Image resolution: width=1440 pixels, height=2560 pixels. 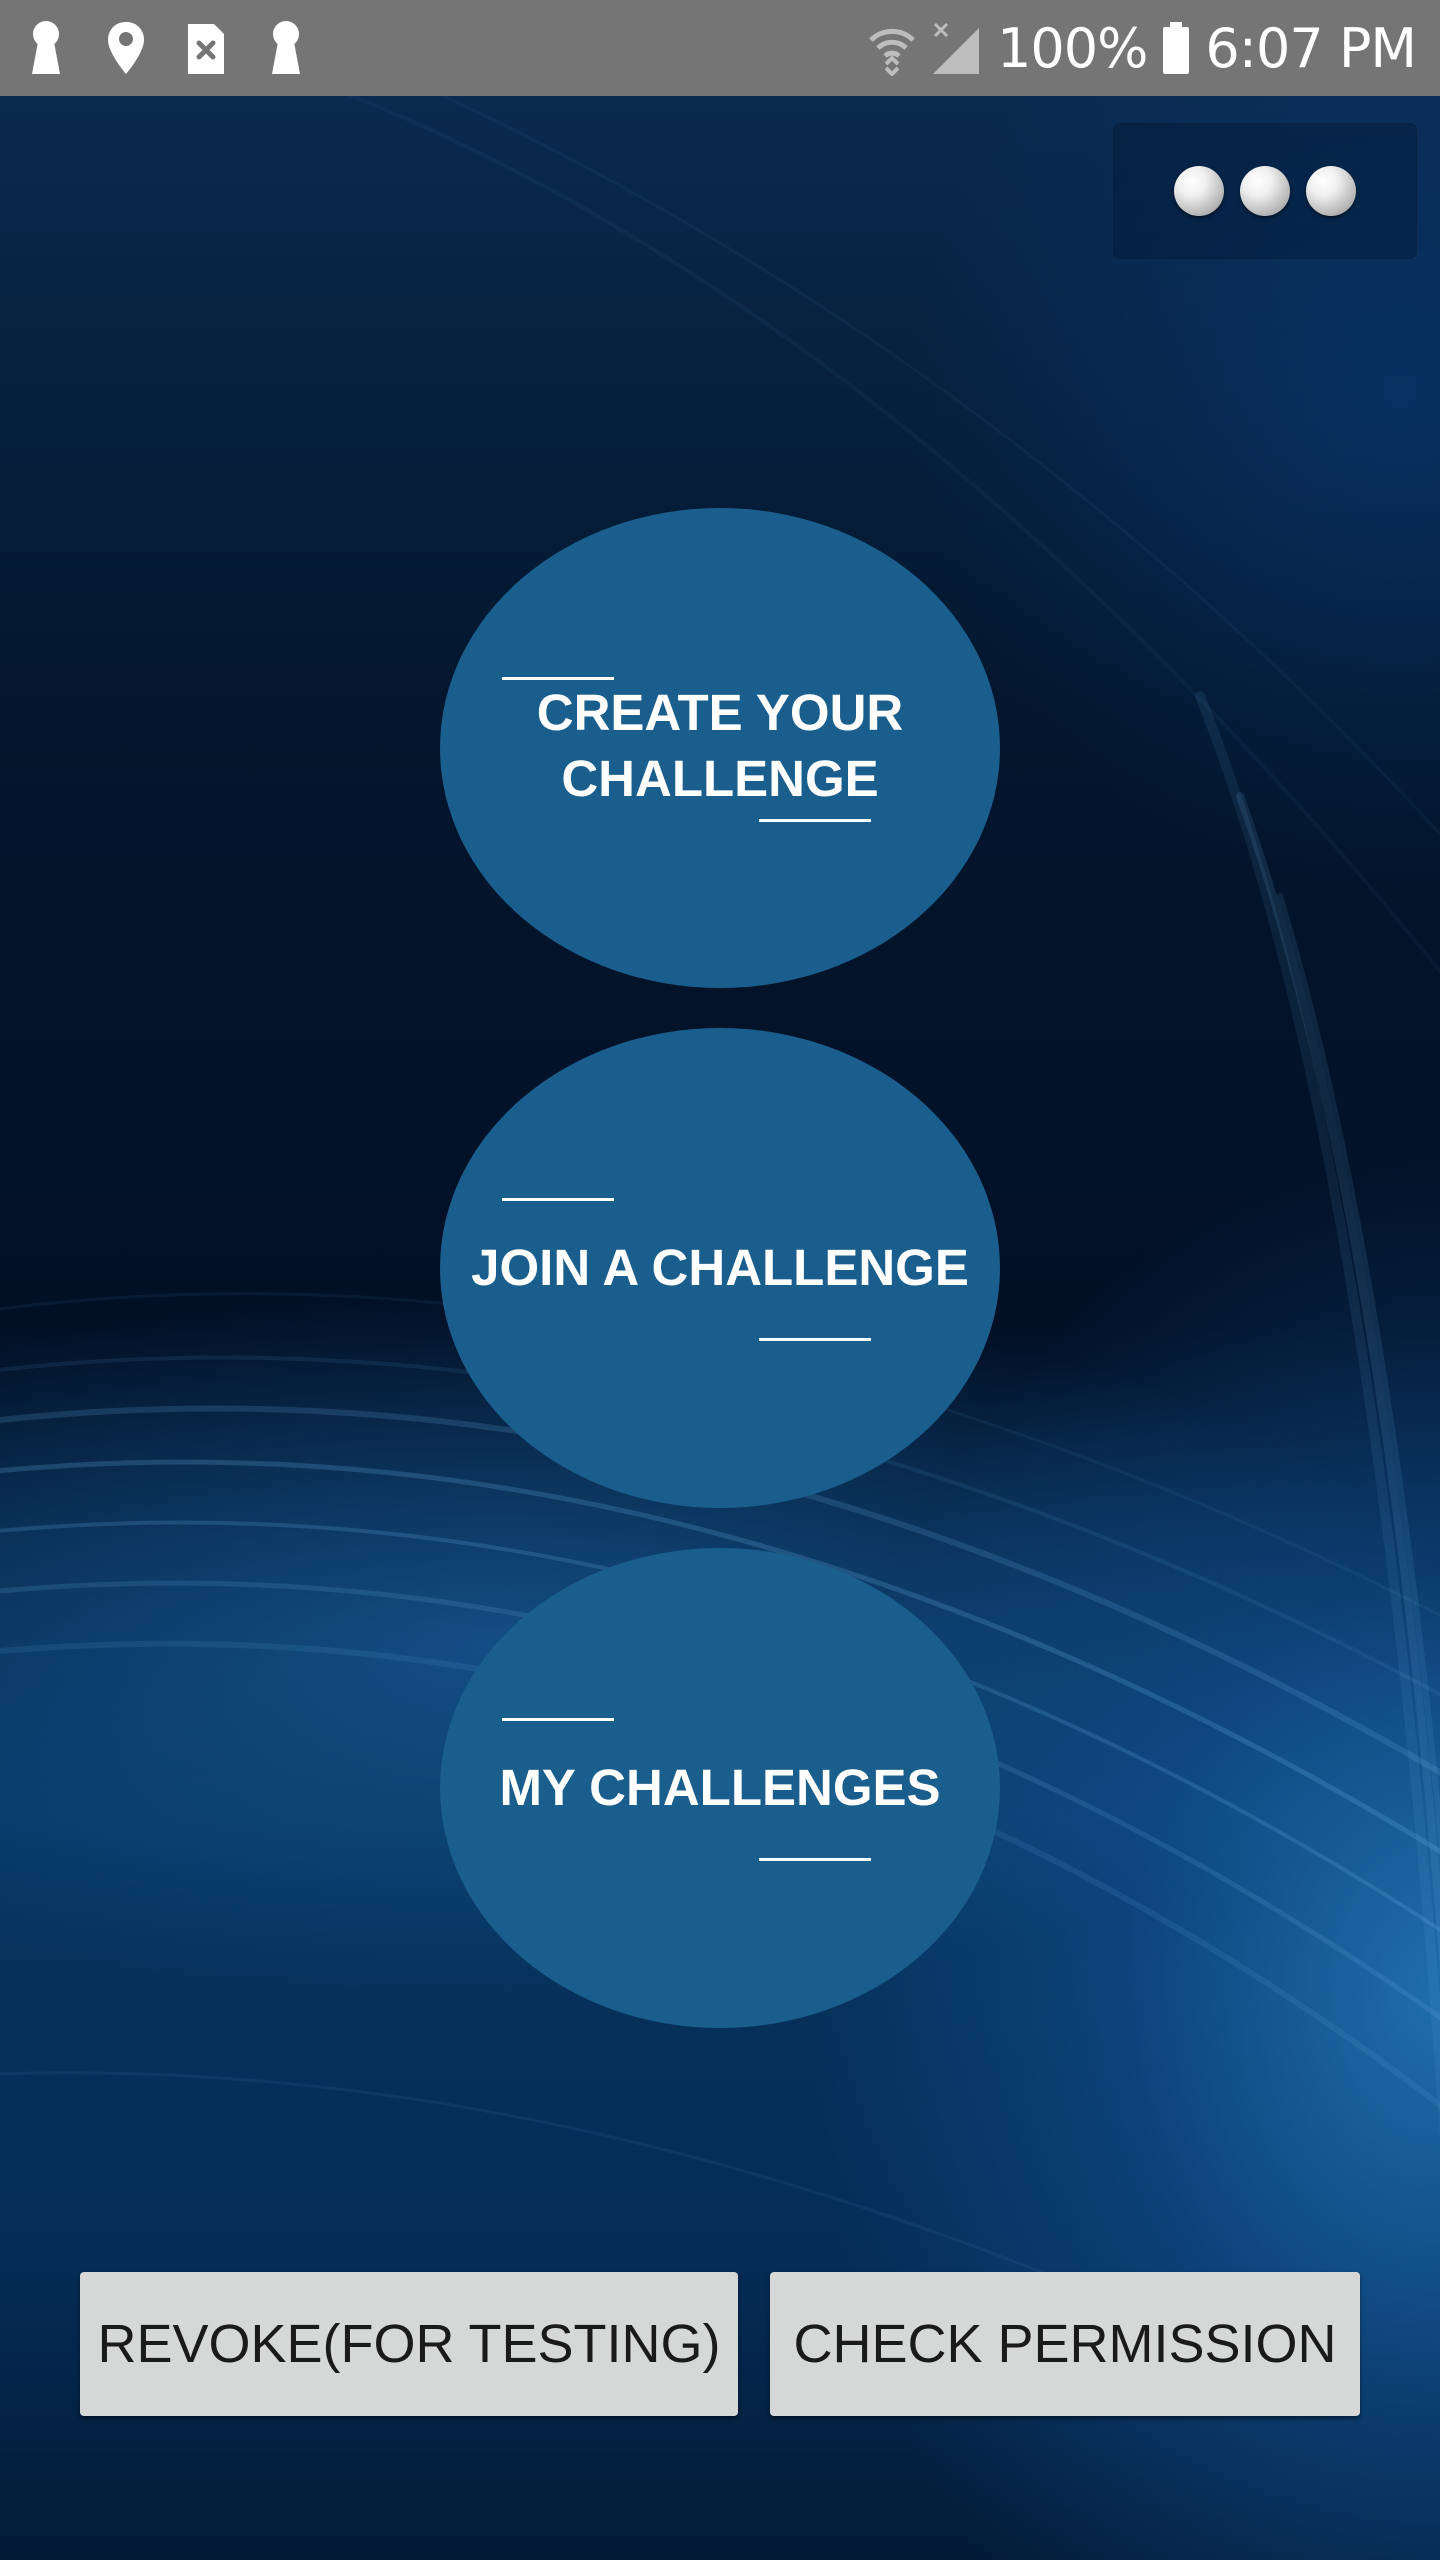 I want to click on my-challenges-button: MY CHALLENGES, so click(x=720, y=1788).